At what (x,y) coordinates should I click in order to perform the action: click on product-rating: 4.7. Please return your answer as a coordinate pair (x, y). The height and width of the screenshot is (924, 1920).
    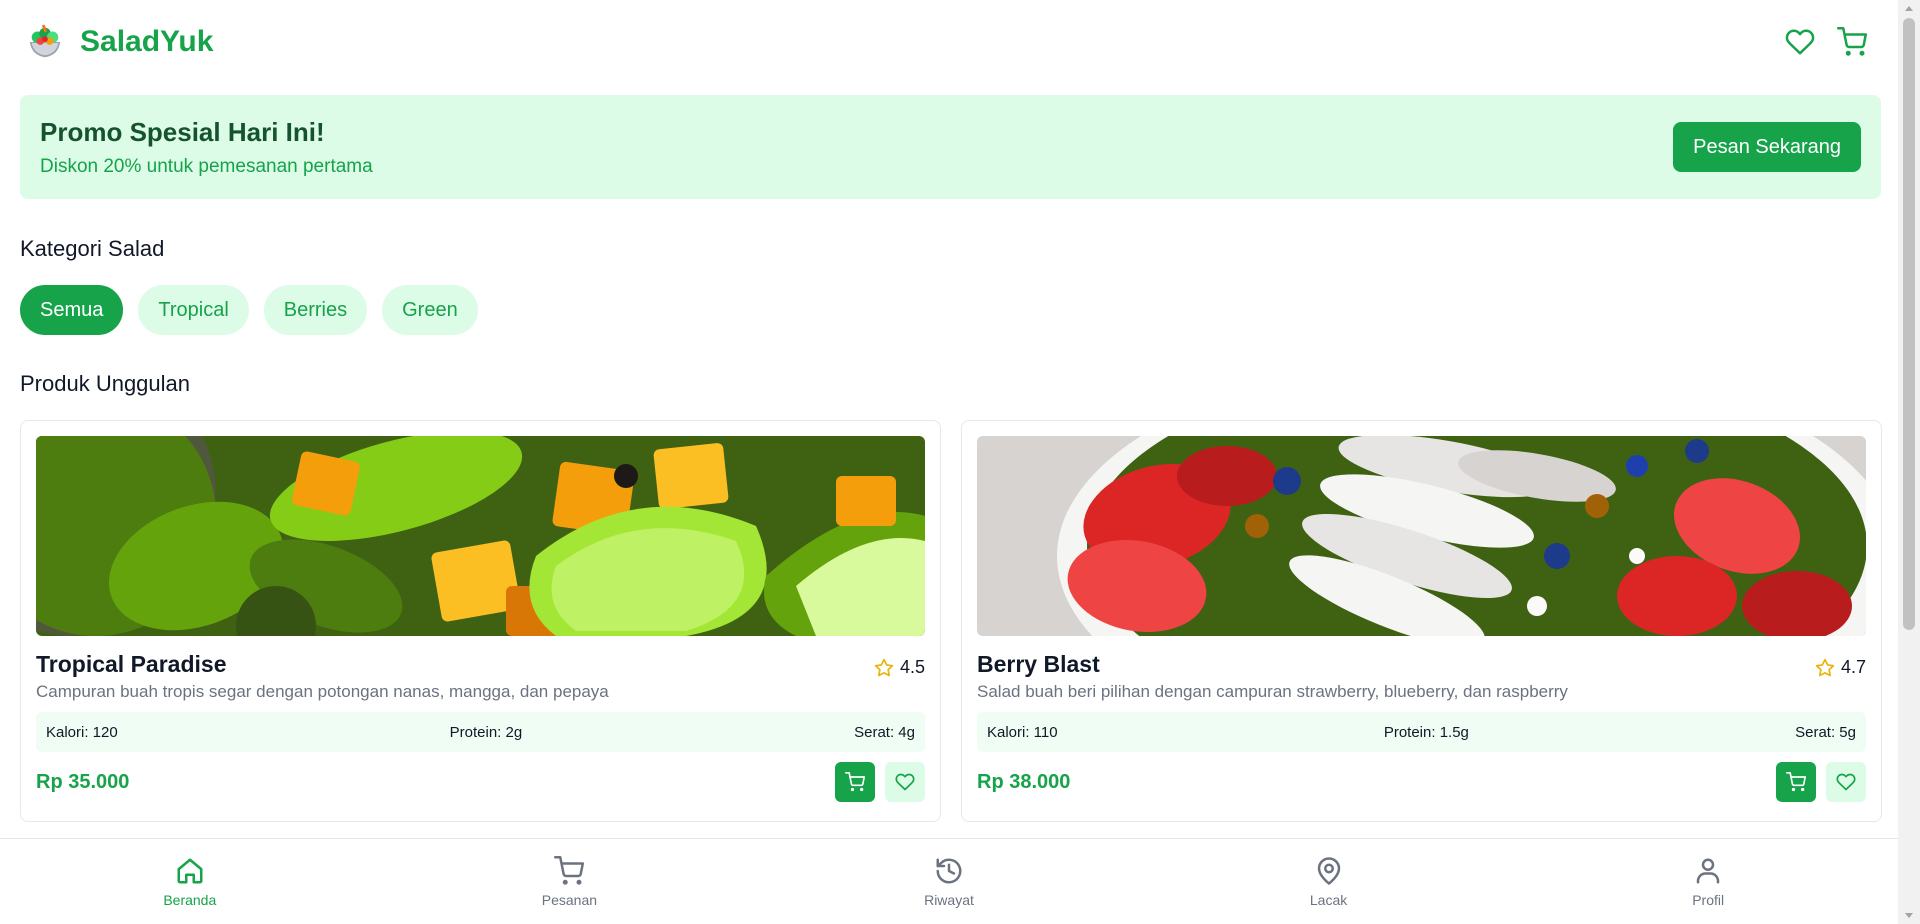
    Looking at the image, I should click on (1840, 667).